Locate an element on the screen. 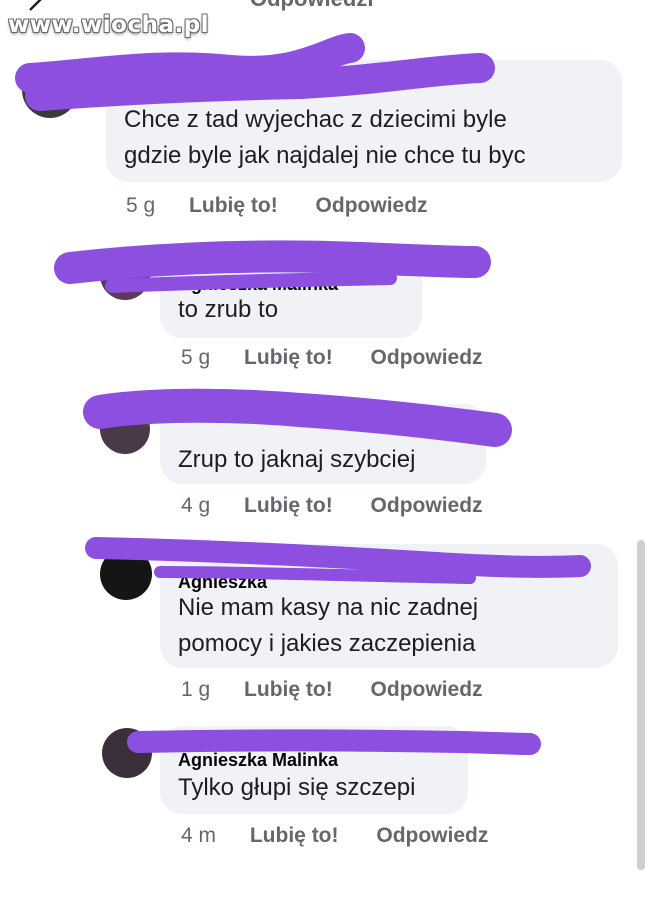  comment-meta: 4 g Lubię to! Odpowiedz is located at coordinates (332, 506).